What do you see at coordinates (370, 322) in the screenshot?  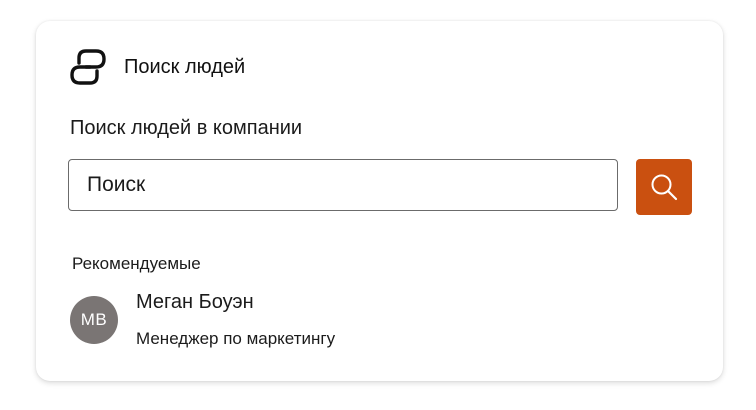 I see `recommended-person-item: MB Меган Боуэн Менеджер по маркетингу` at bounding box center [370, 322].